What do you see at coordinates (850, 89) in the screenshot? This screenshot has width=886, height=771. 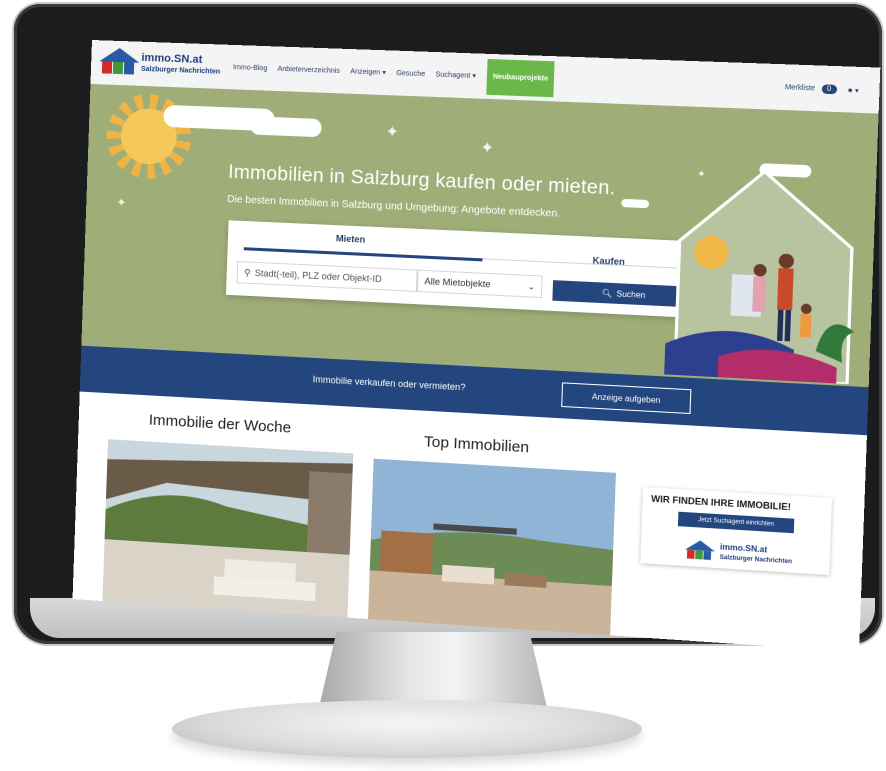 I see `user-icon: ●` at bounding box center [850, 89].